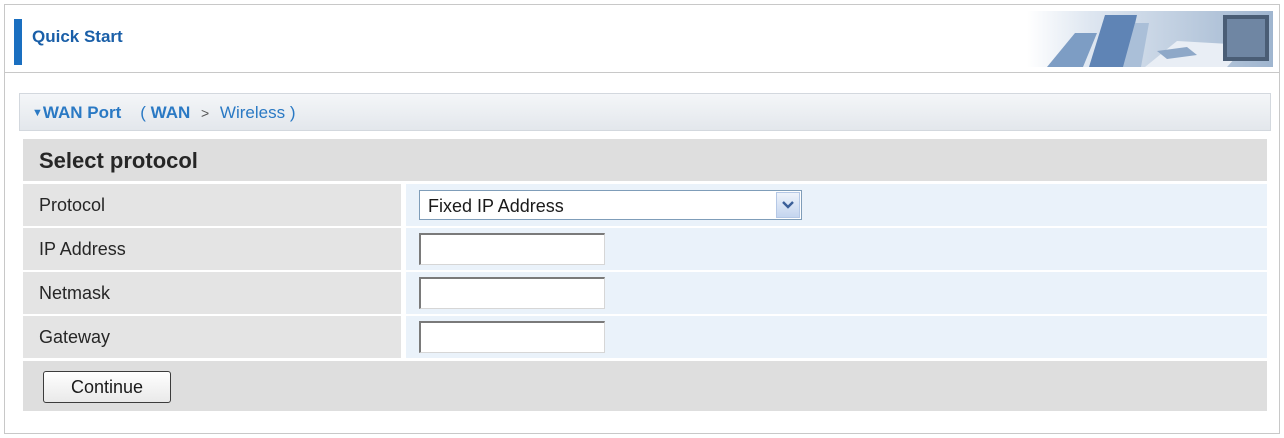 Image resolution: width=1284 pixels, height=438 pixels. What do you see at coordinates (836, 337) in the screenshot?
I see `gateway-value-cell` at bounding box center [836, 337].